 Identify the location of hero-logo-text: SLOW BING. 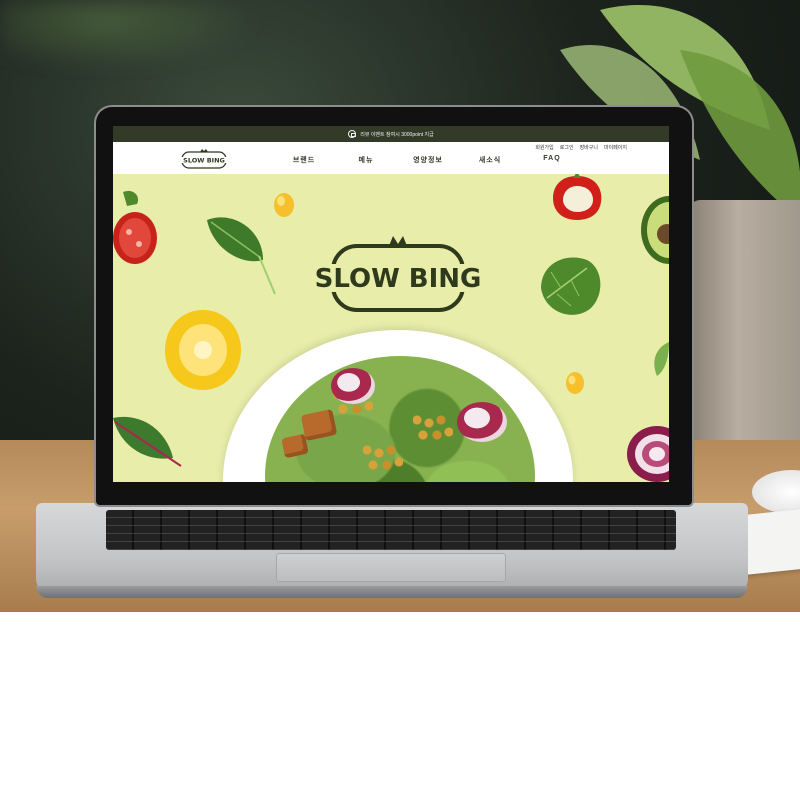
(398, 279).